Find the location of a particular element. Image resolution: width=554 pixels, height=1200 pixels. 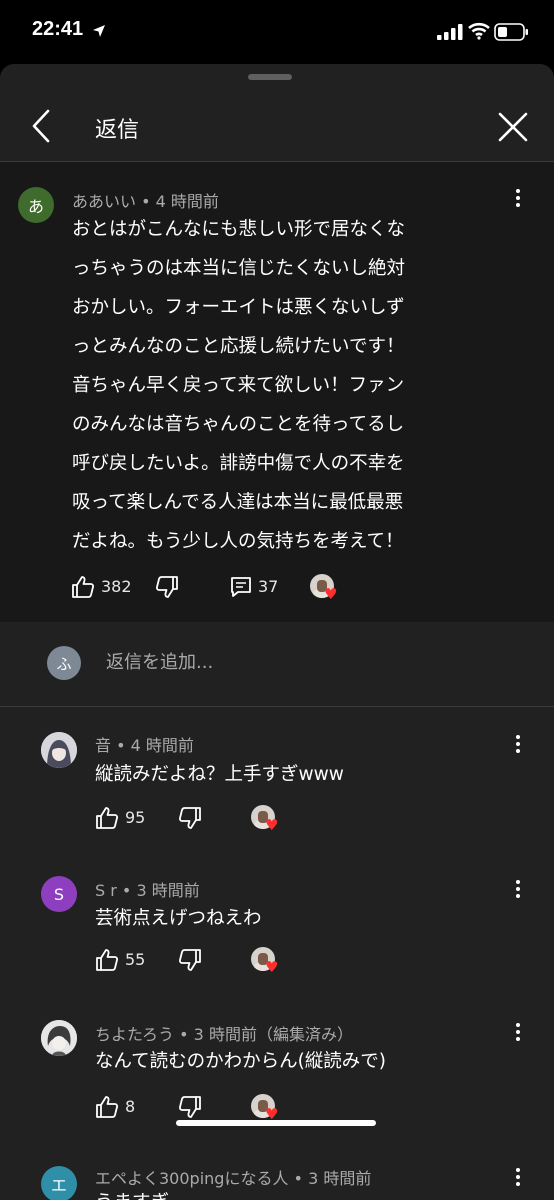

location-arrow-icon is located at coordinates (99, 31).